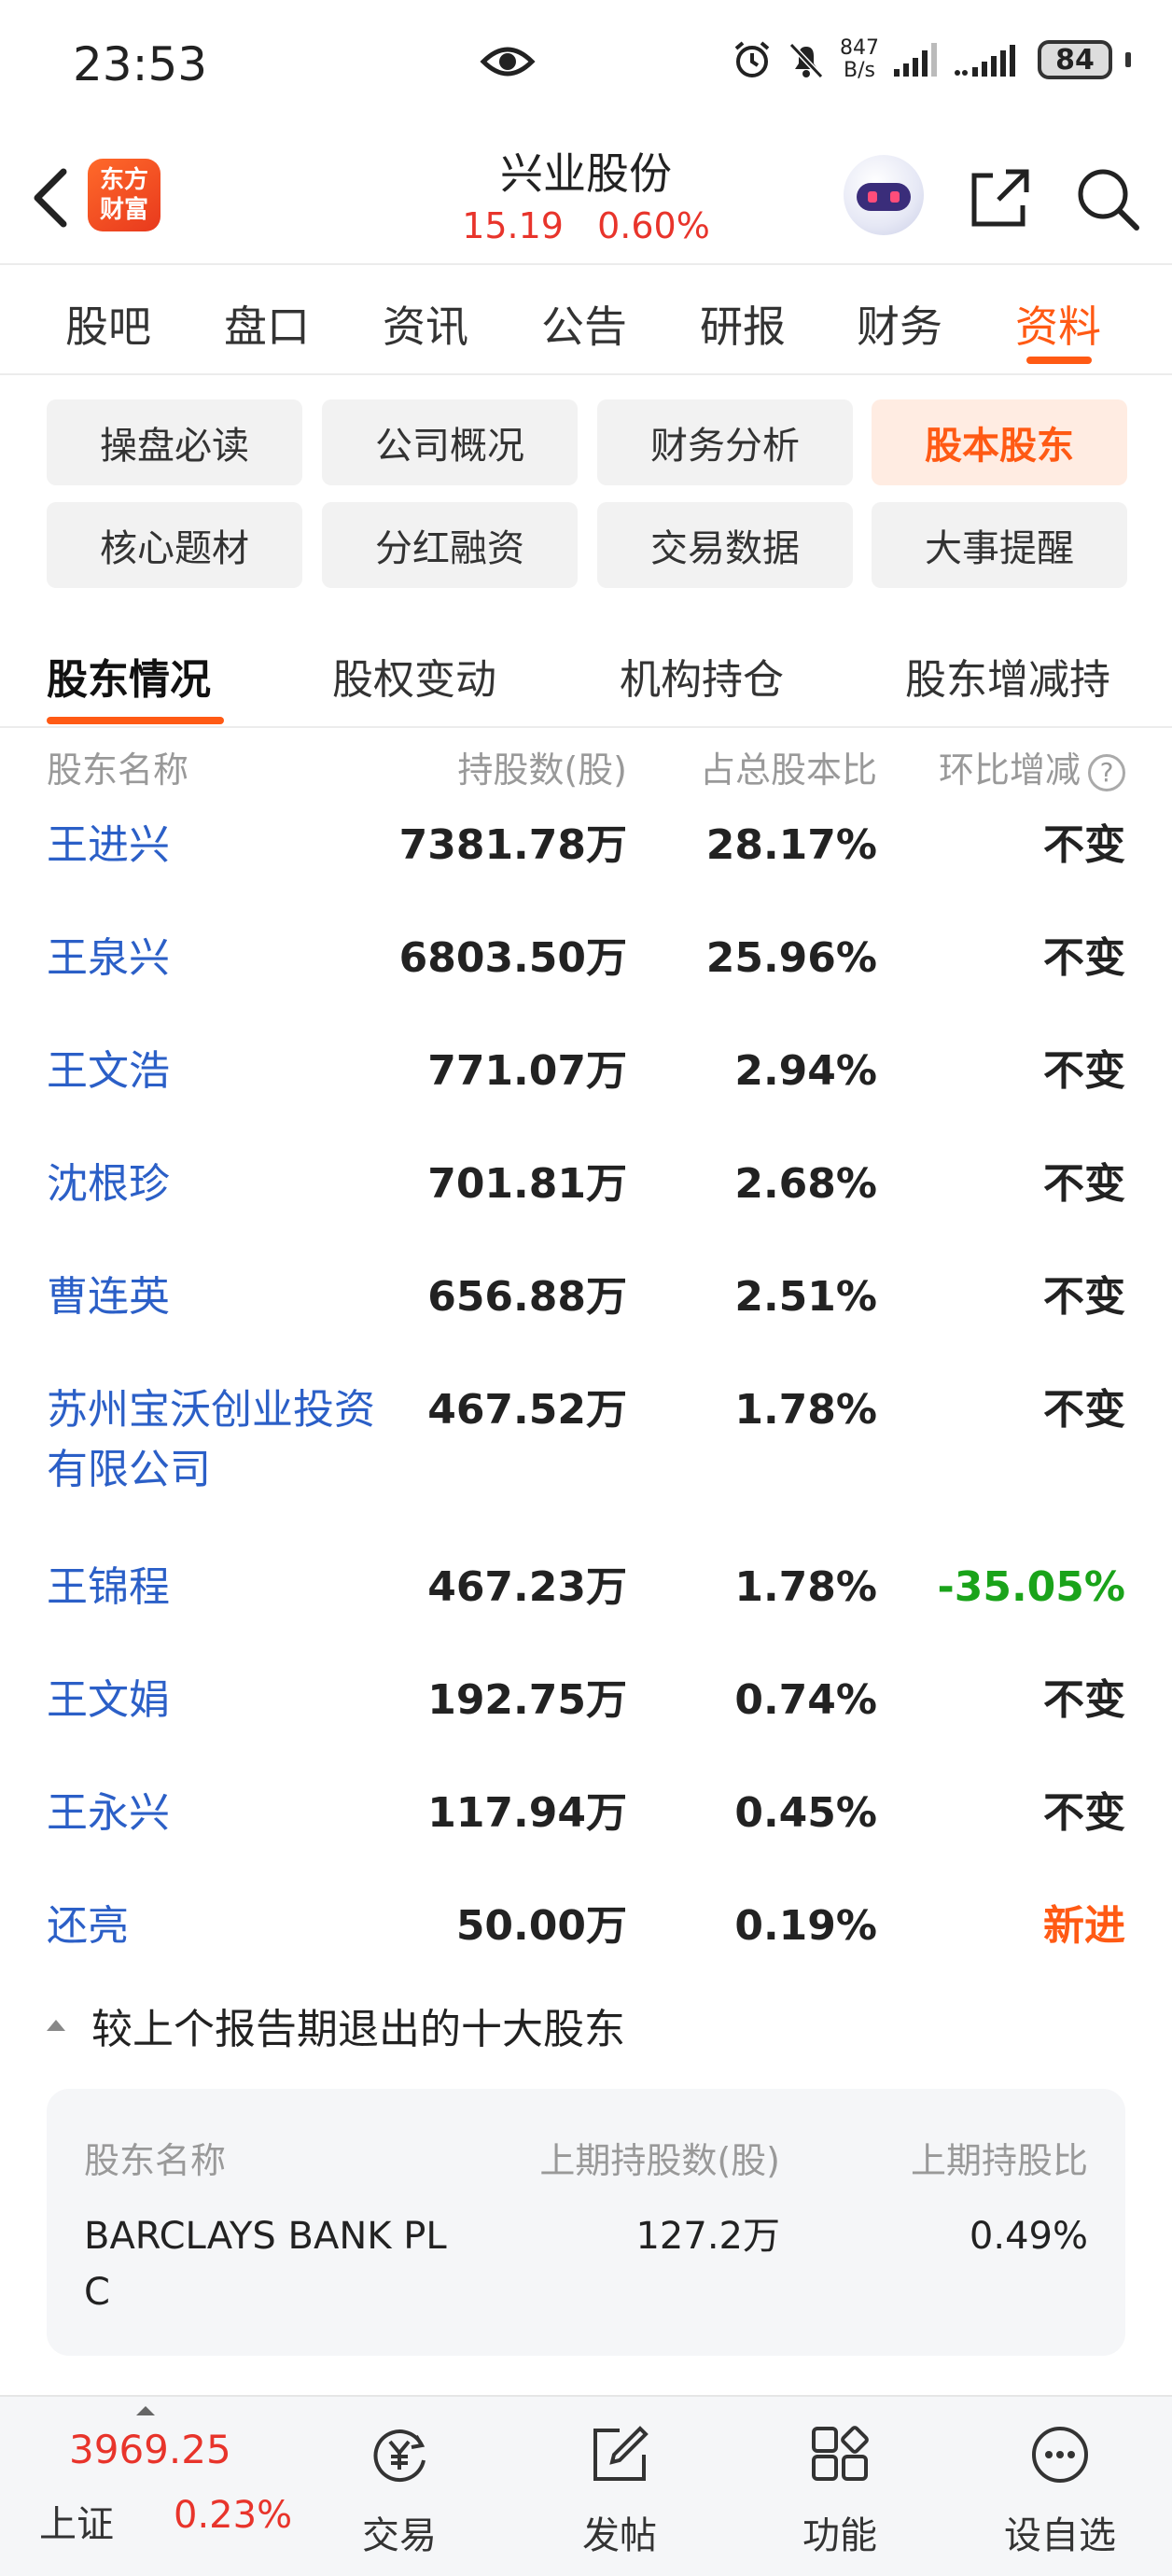  I want to click on tab-profile: 资料, so click(1058, 324).